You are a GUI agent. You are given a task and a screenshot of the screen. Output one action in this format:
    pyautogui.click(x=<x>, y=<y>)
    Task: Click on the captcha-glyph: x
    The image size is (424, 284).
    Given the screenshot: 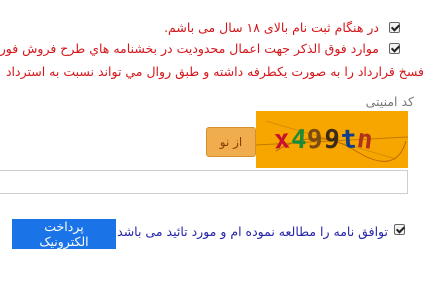 What is the action you would take?
    pyautogui.click(x=282, y=140)
    